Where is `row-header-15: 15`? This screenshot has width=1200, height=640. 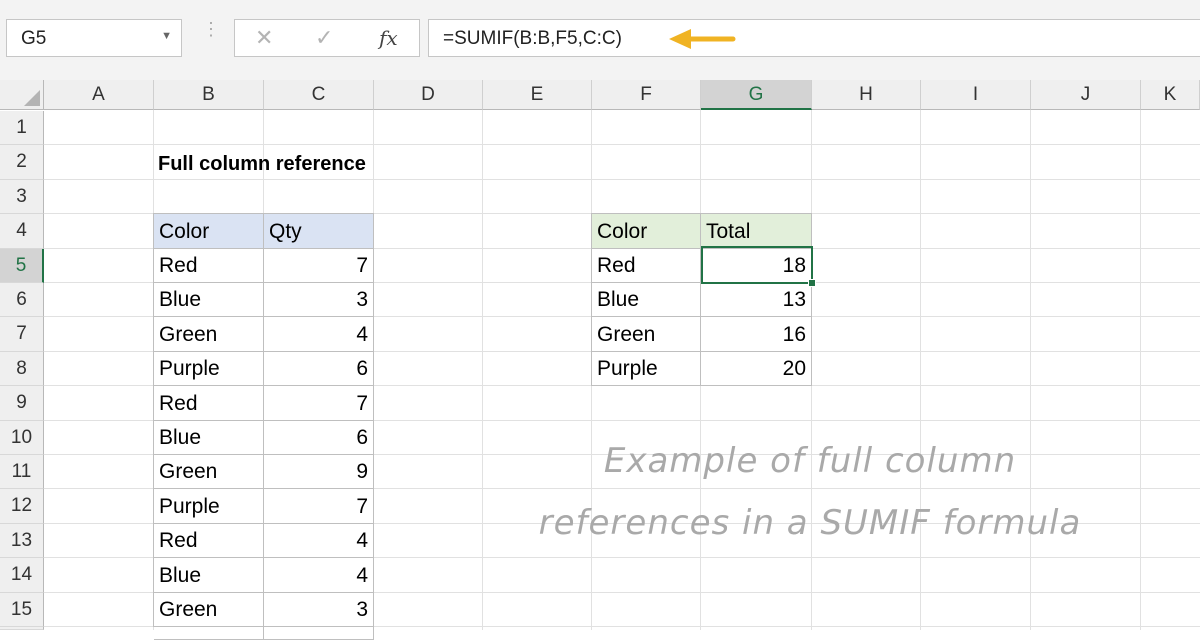
row-header-15: 15 is located at coordinates (22, 610).